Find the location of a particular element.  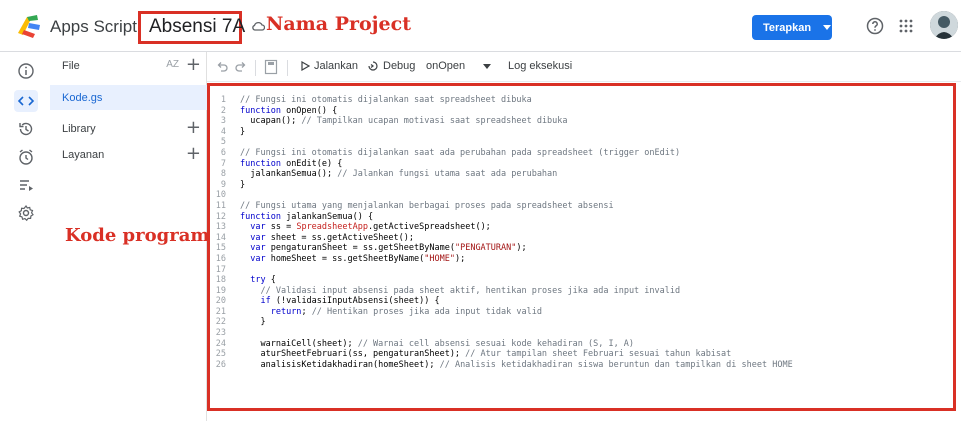

file-name: Kode.gs is located at coordinates (82, 97).